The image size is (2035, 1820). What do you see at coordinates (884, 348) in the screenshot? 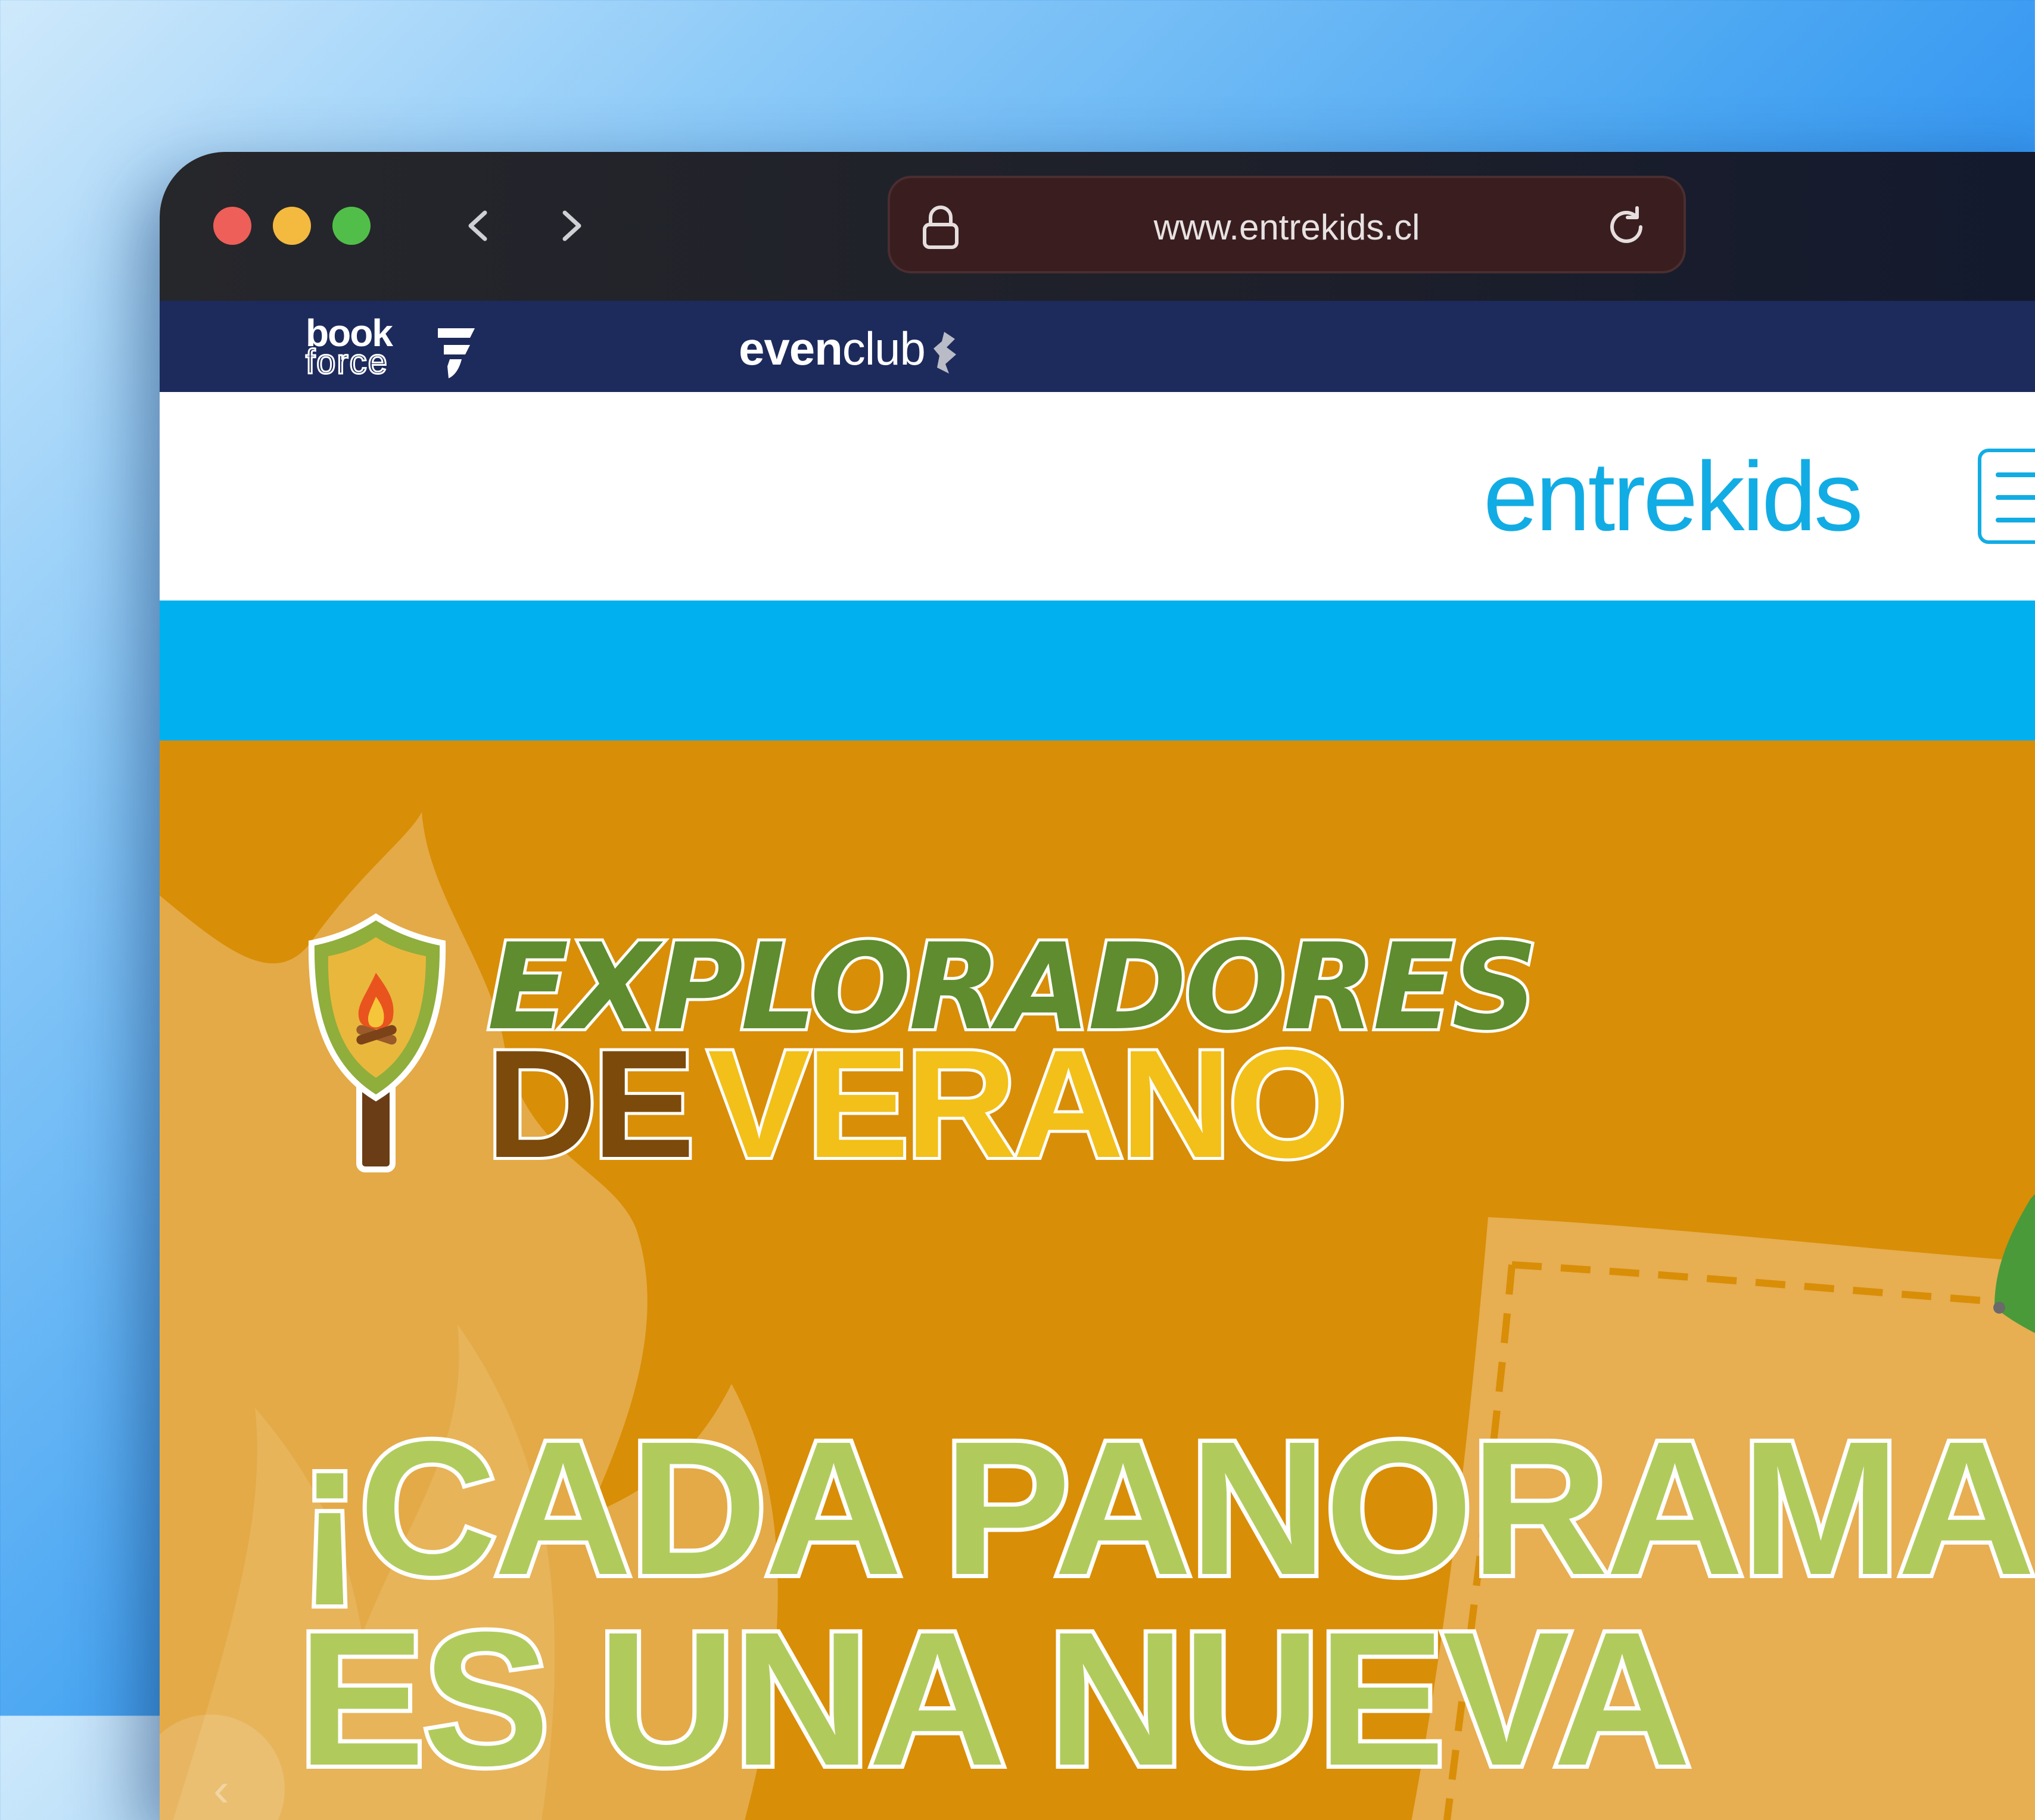
I see `evenclub-logo-text-2: club` at bounding box center [884, 348].